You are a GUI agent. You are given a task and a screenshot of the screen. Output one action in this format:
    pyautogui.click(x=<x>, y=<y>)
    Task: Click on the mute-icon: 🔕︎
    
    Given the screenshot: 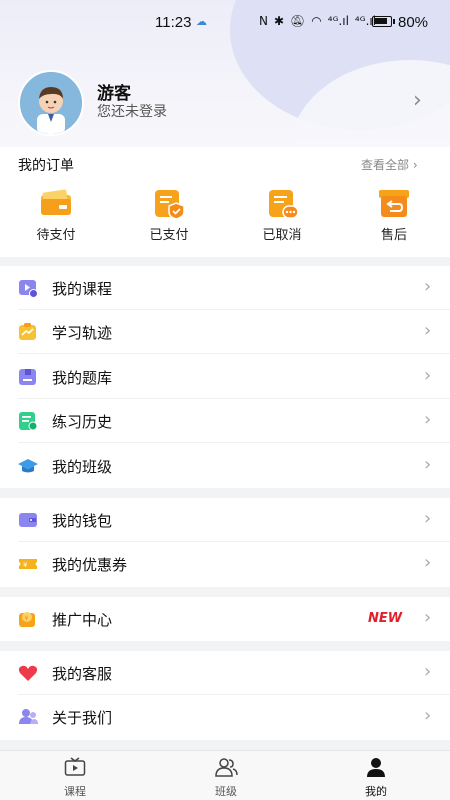 What is the action you would take?
    pyautogui.click(x=298, y=21)
    